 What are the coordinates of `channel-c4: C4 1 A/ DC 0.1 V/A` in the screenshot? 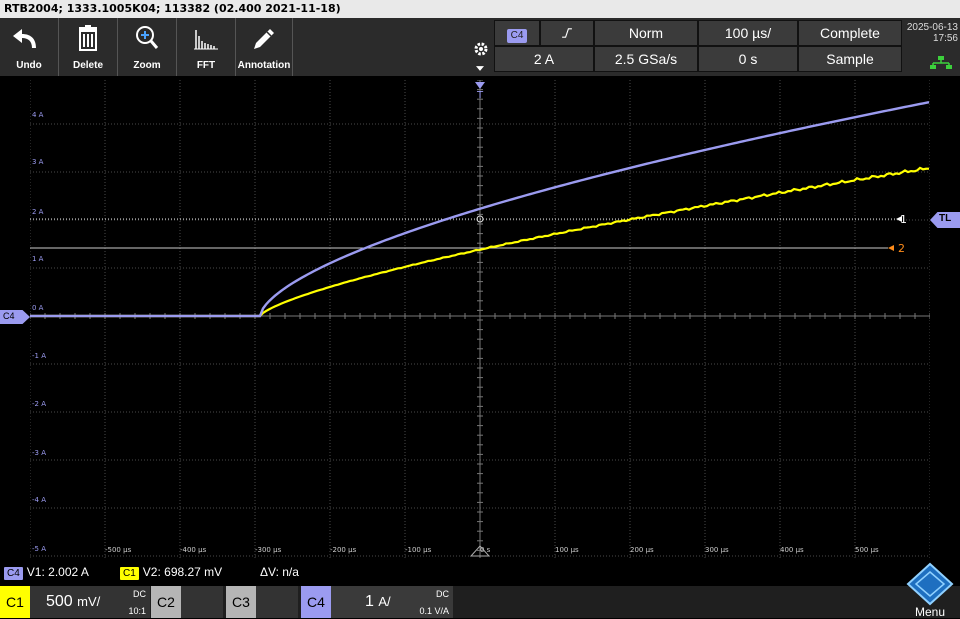 It's located at (377, 602).